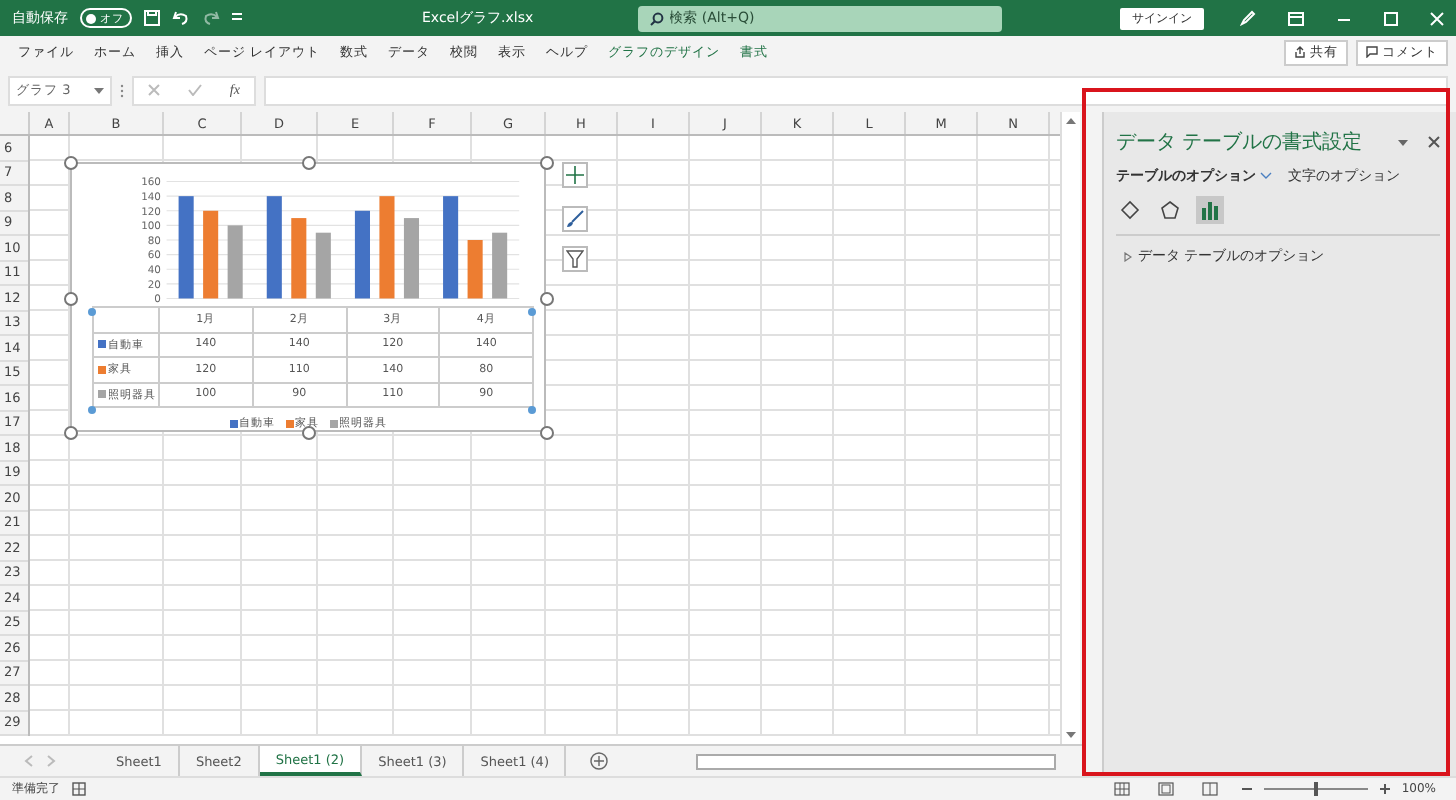 Image resolution: width=1456 pixels, height=800 pixels. Describe the element at coordinates (122, 90) in the screenshot. I see `separator-icon` at that location.